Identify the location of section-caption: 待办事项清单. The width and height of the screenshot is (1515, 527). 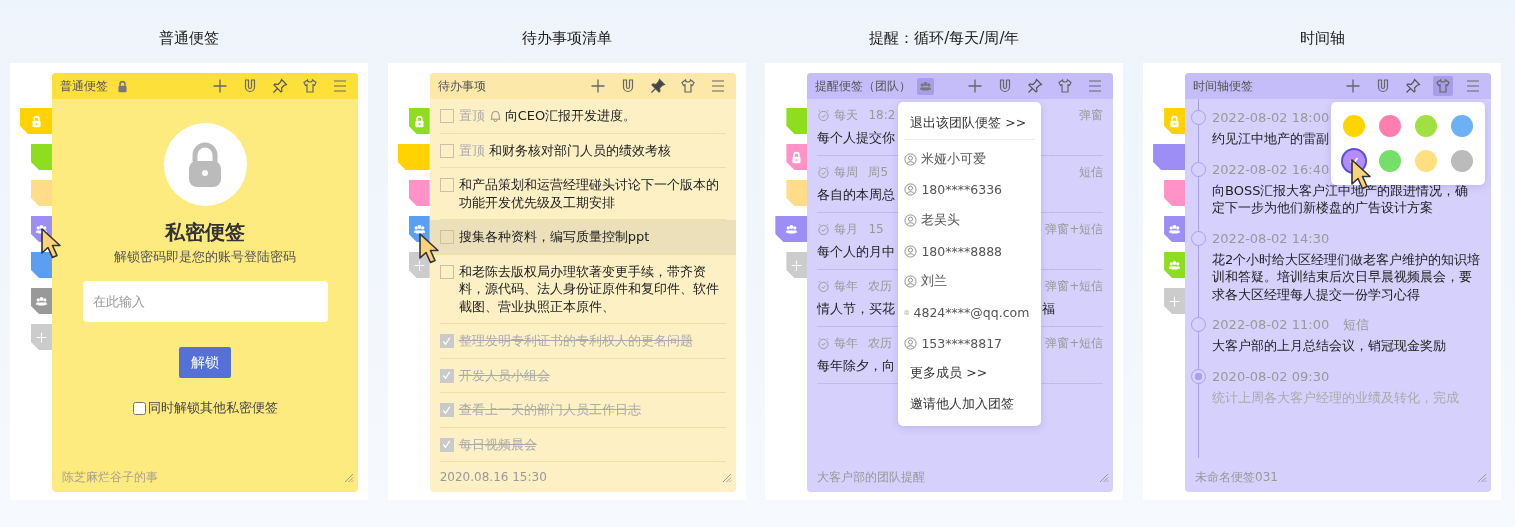
(566, 38).